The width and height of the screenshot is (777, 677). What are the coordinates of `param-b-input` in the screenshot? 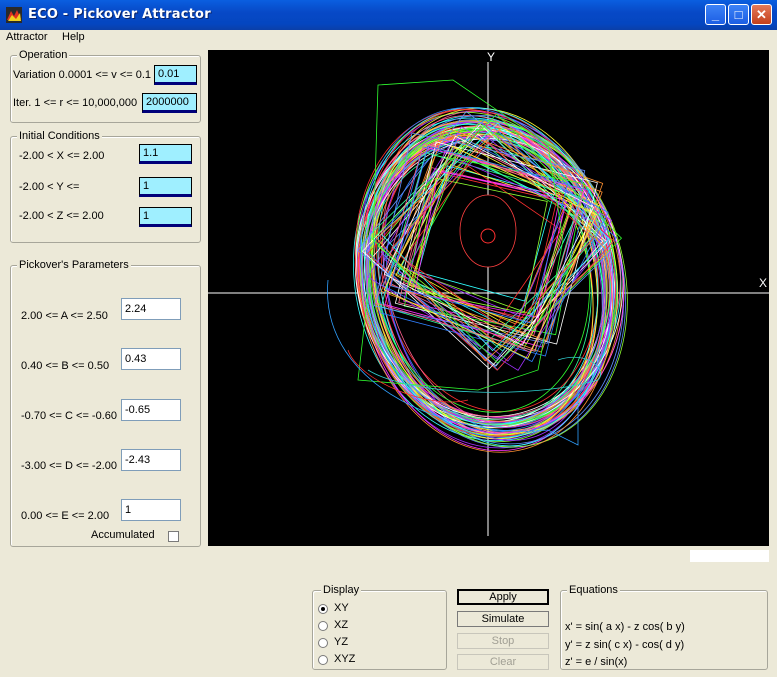 It's located at (151, 359).